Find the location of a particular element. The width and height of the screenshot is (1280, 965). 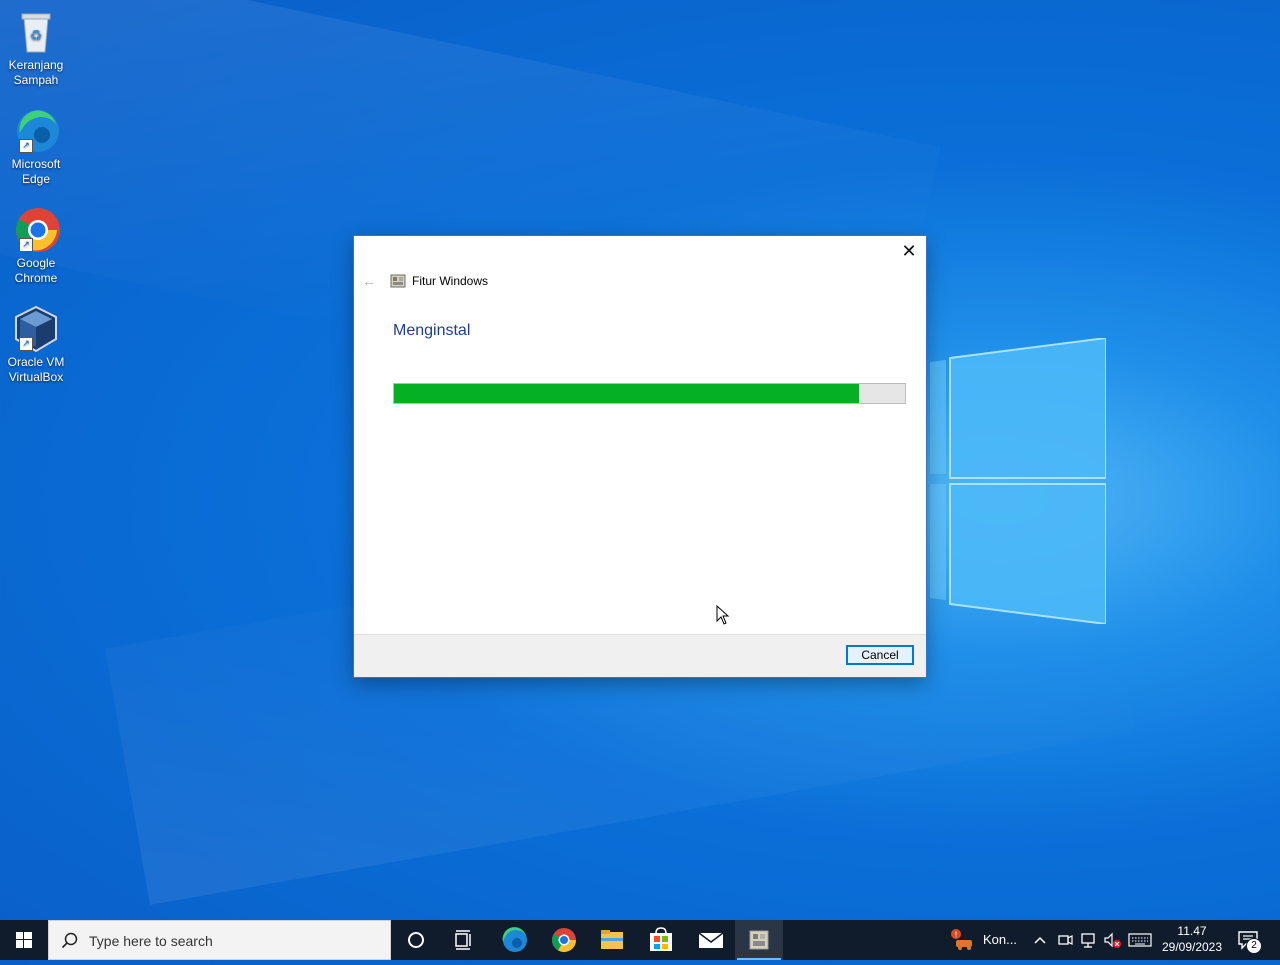

show-hidden-icons-chevron-up-icon is located at coordinates (1040, 940).